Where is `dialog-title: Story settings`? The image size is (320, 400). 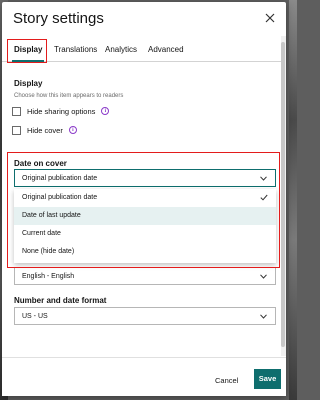
dialog-title: Story settings is located at coordinates (58, 18).